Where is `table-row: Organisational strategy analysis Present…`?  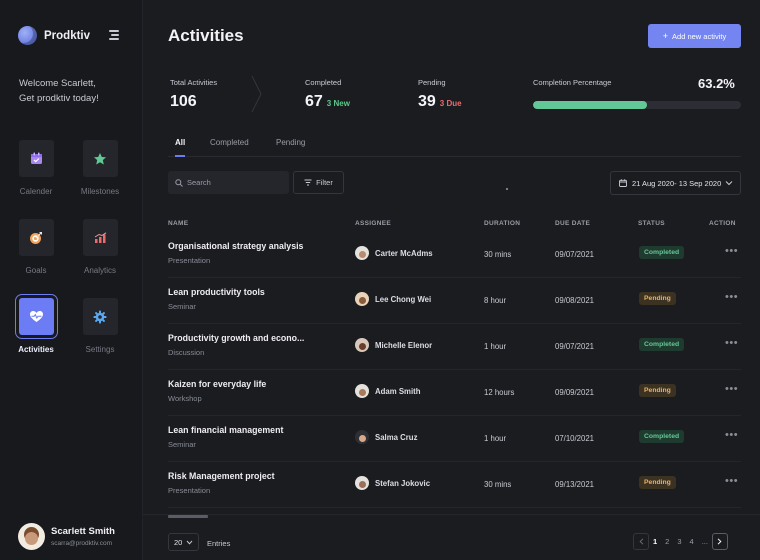
table-row: Organisational strategy analysis Present… is located at coordinates (454, 255).